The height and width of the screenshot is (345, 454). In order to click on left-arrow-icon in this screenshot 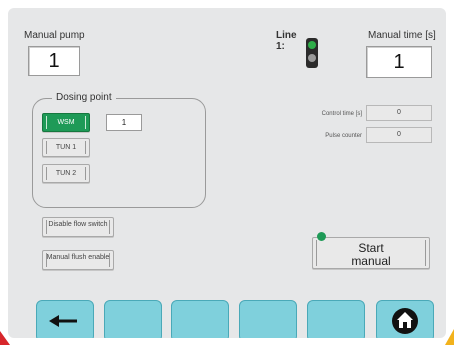, I will do `click(63, 321)`.